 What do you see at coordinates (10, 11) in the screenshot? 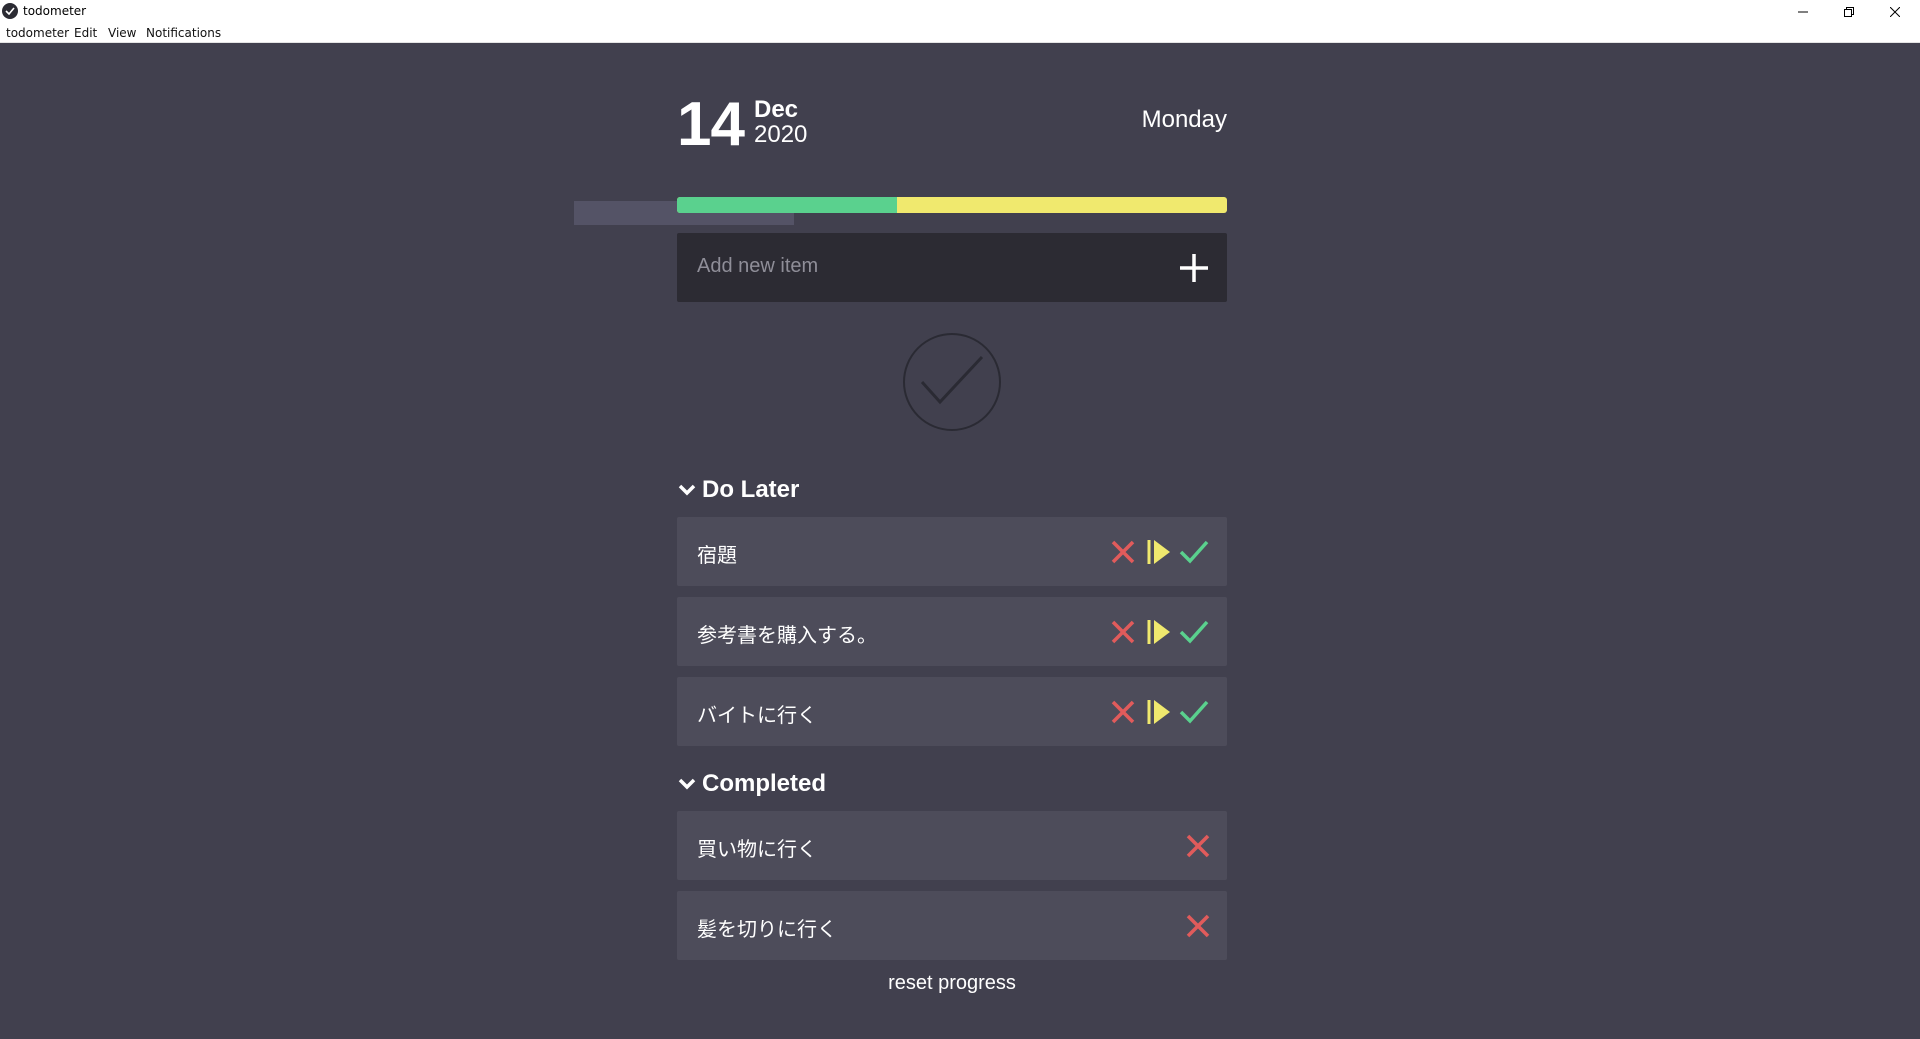
I see `app-logo-icon` at bounding box center [10, 11].